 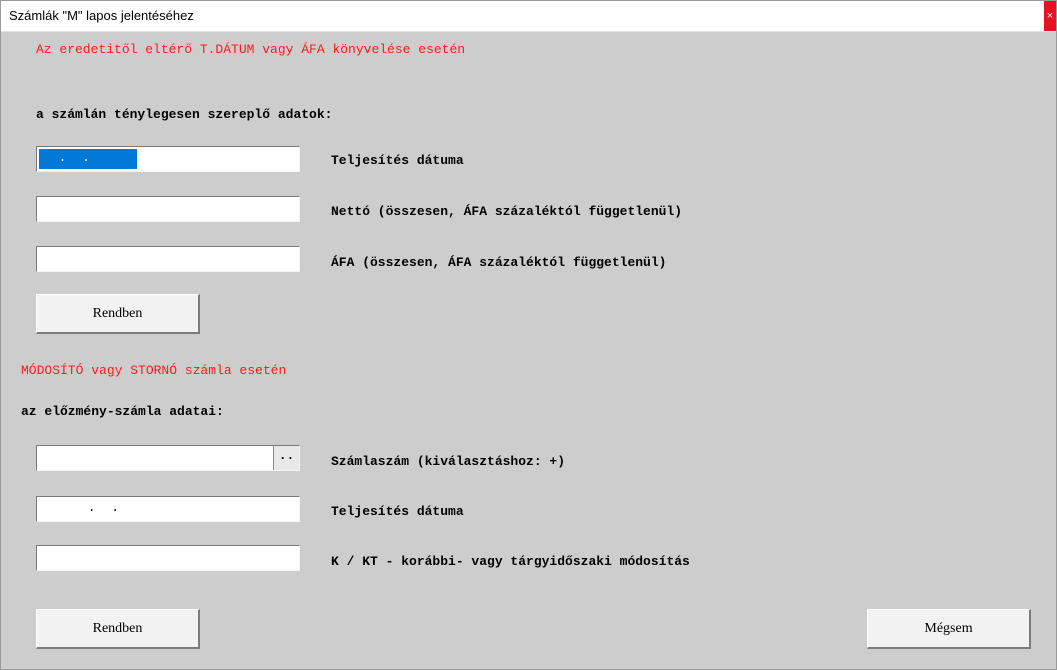 What do you see at coordinates (118, 629) in the screenshot?
I see `ok-button-2: Rendben` at bounding box center [118, 629].